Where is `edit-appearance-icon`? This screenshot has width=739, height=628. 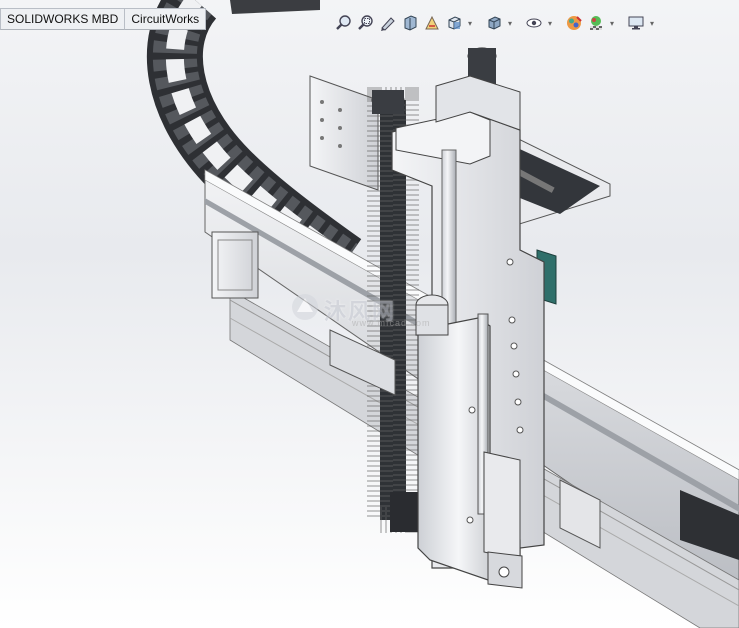
edit-appearance-icon is located at coordinates (574, 23).